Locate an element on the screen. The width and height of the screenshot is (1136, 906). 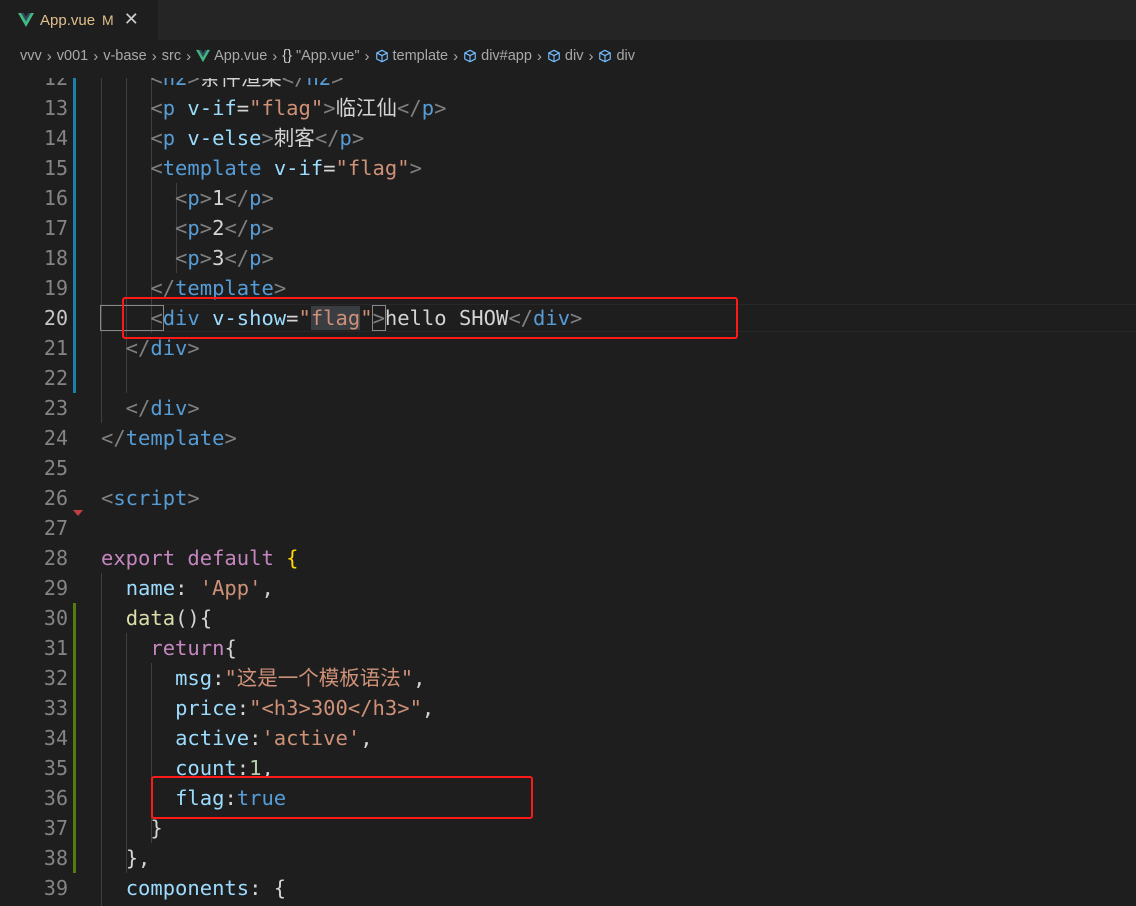
breadcrumb-label: vvv is located at coordinates (31, 56).